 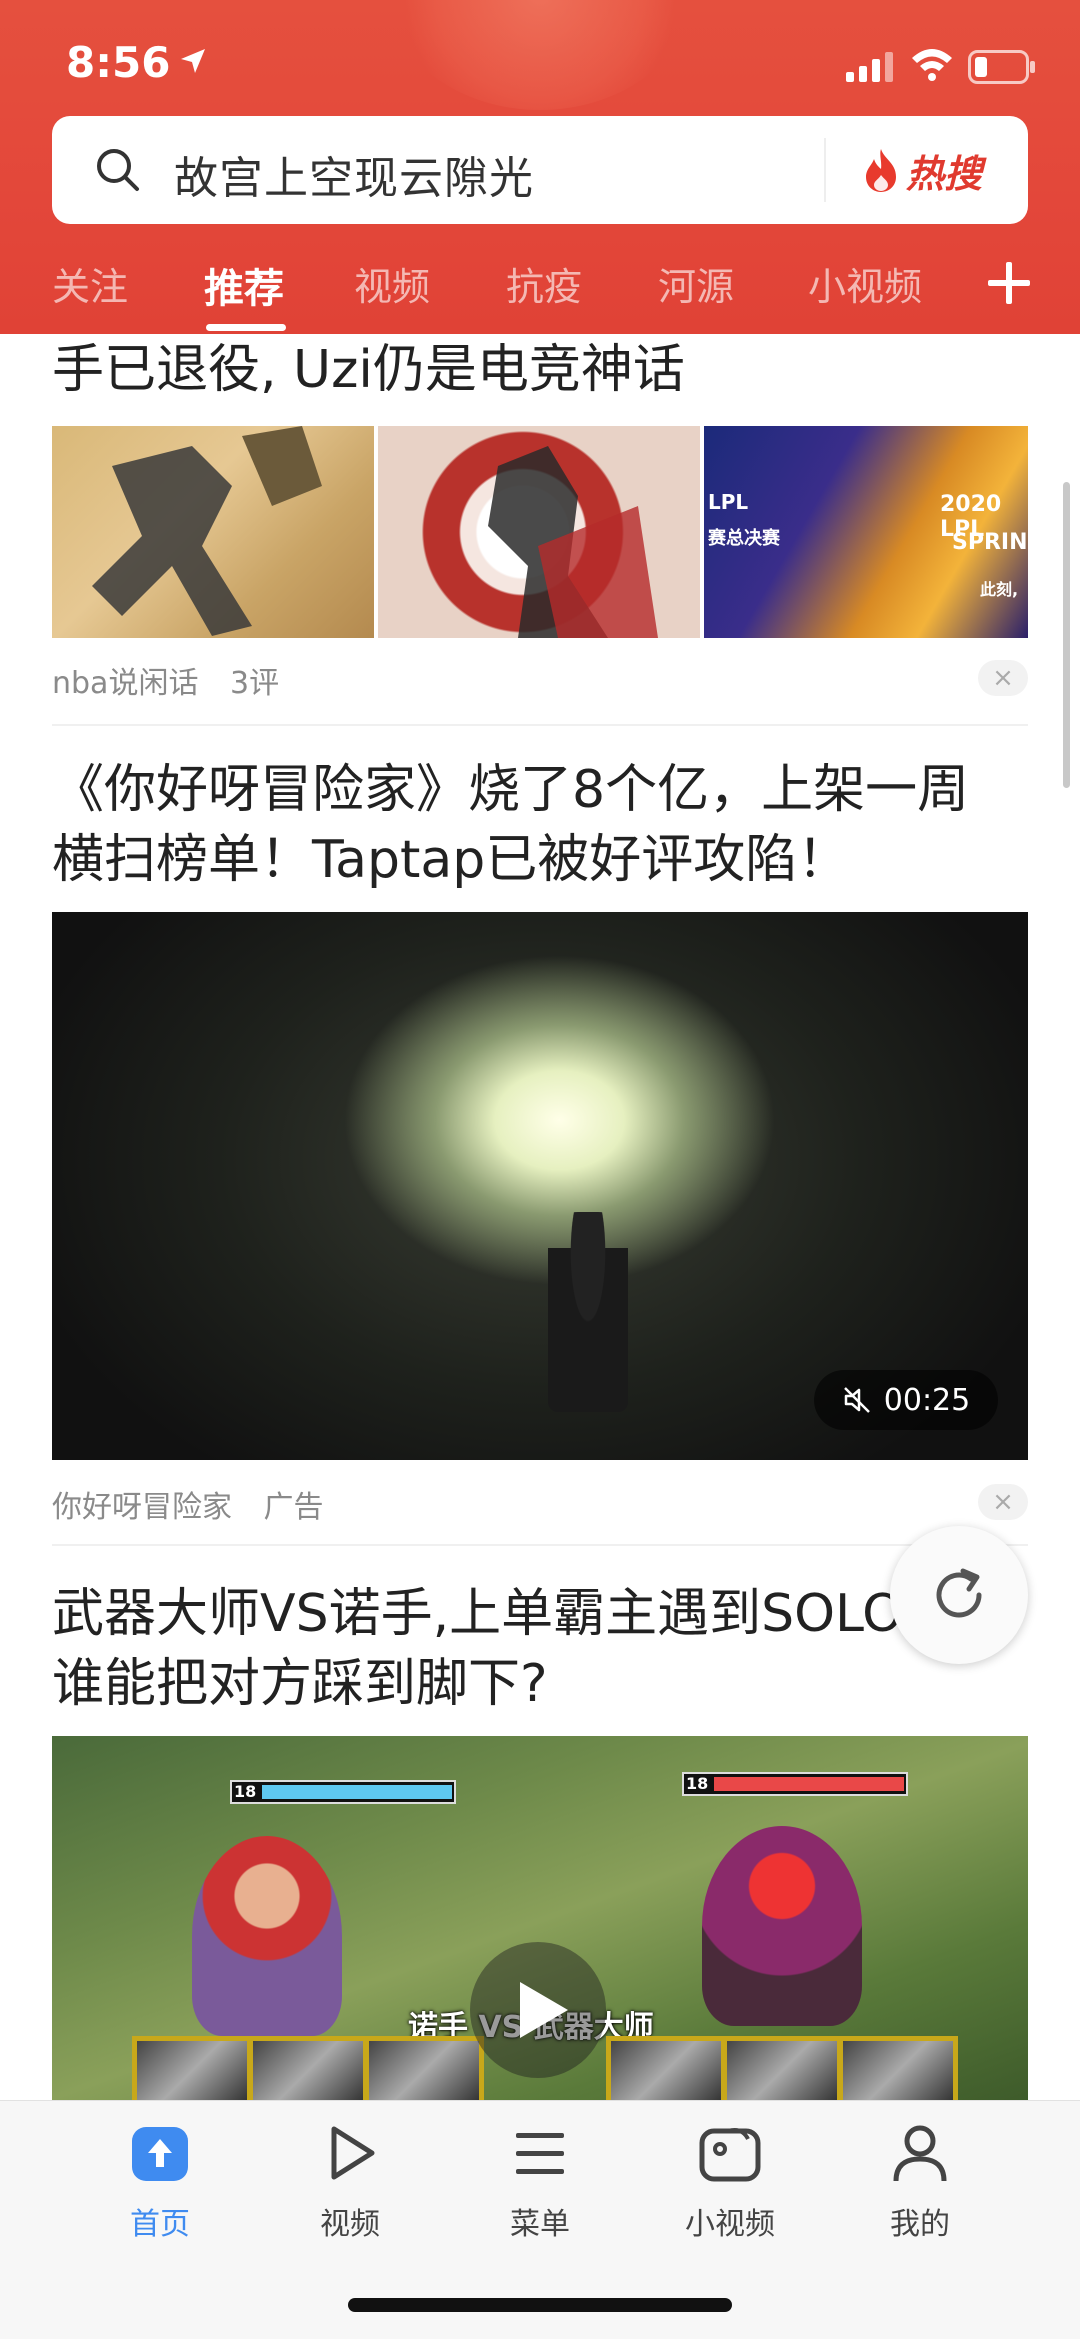 What do you see at coordinates (825, 170) in the screenshot?
I see `search-divider` at bounding box center [825, 170].